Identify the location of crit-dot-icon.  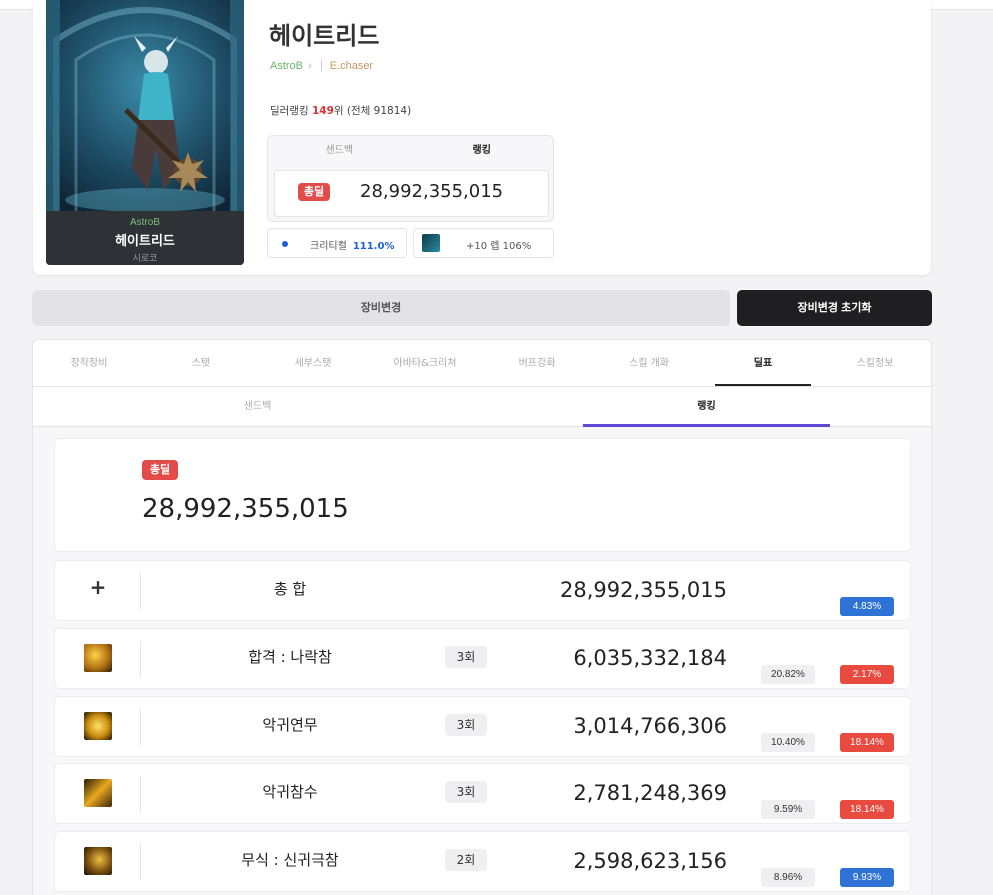
(285, 244).